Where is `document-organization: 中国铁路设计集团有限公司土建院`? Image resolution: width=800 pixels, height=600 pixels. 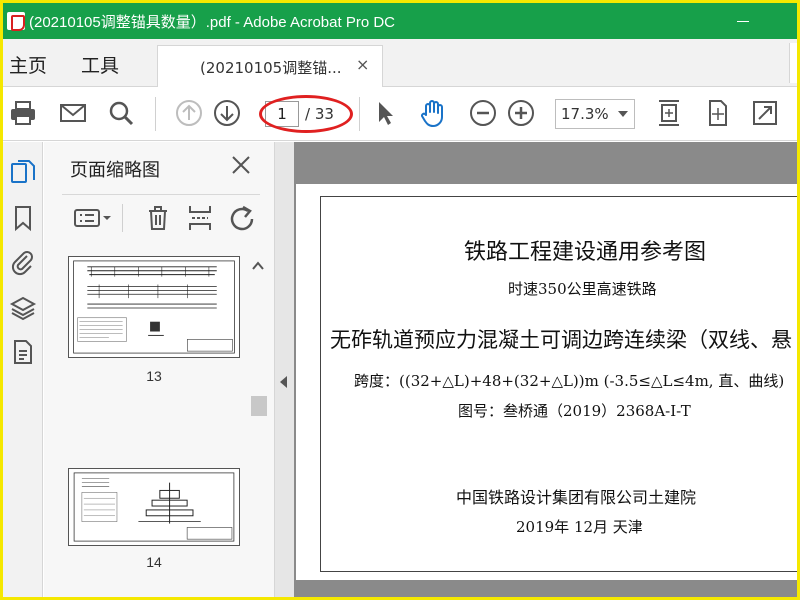
document-organization: 中国铁路设计集团有限公司土建院 is located at coordinates (576, 497).